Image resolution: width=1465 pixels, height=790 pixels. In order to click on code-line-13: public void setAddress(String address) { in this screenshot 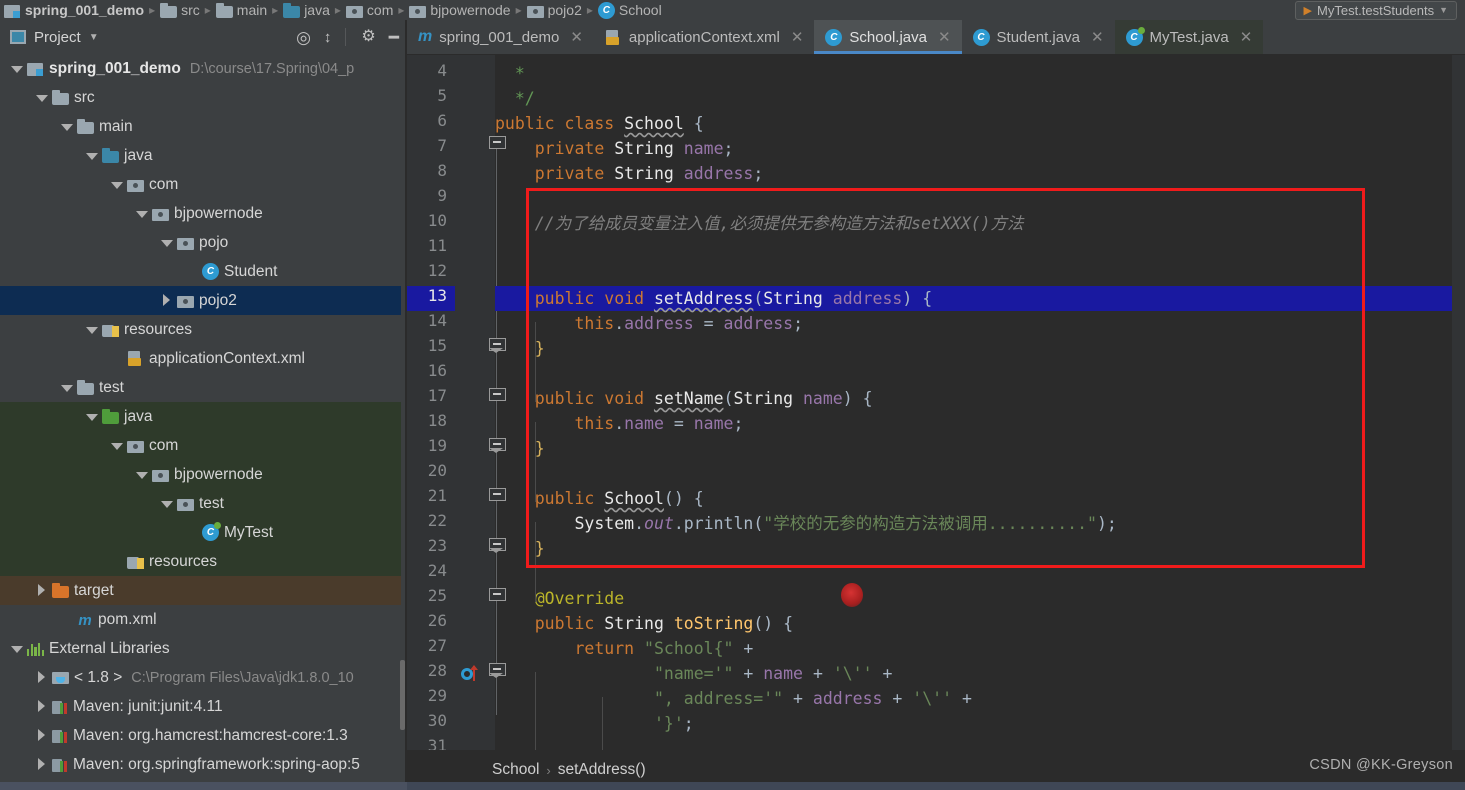, I will do `click(980, 298)`.